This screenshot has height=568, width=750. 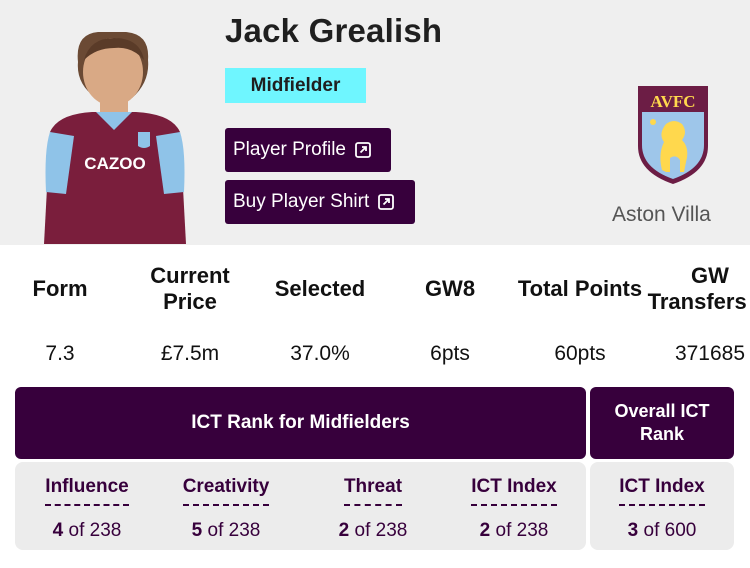 What do you see at coordinates (334, 30) in the screenshot?
I see `player-name: Jack Grealish` at bounding box center [334, 30].